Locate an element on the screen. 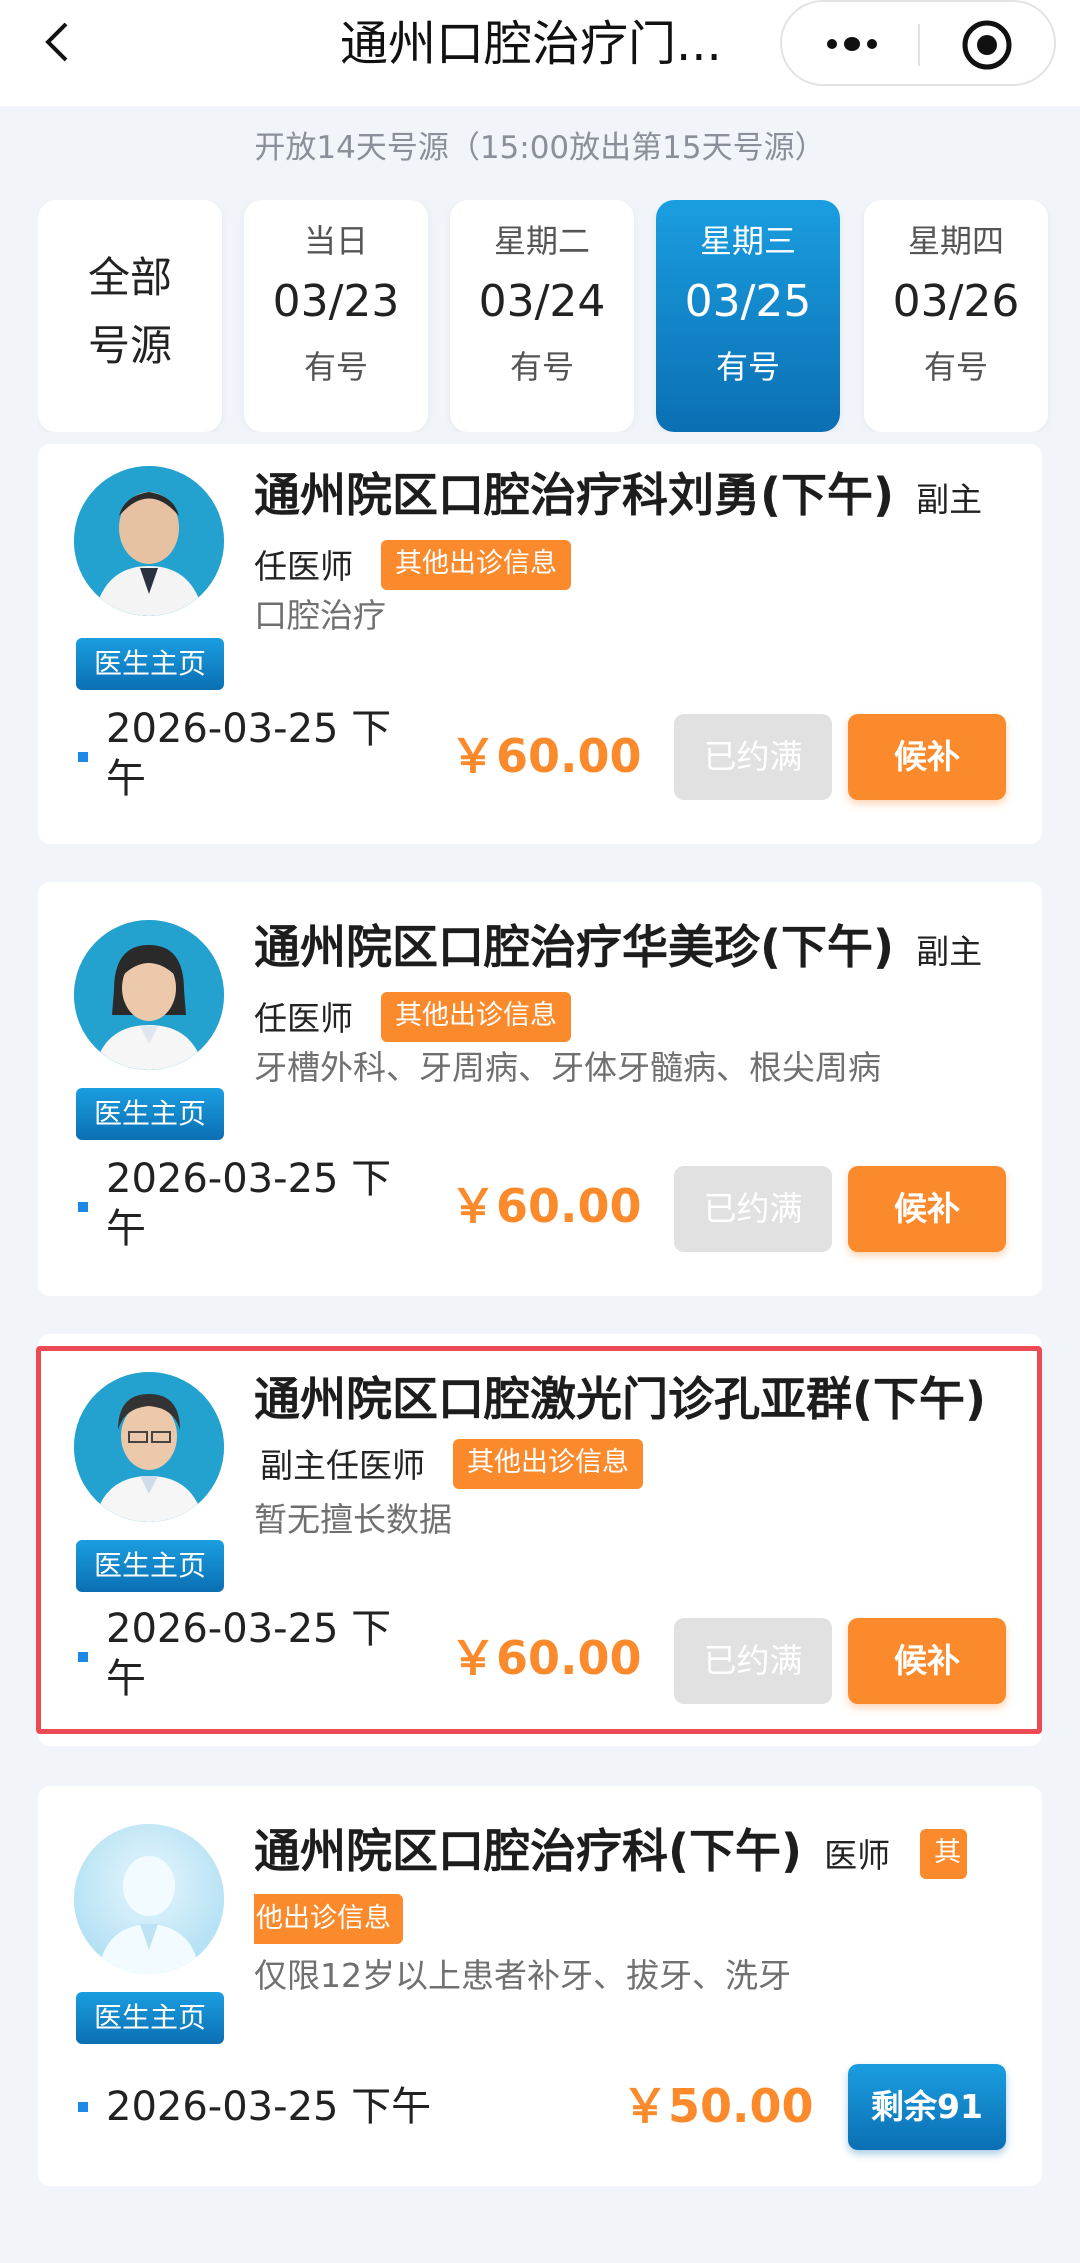  tab-all-slots: 全部号源 is located at coordinates (130, 316).